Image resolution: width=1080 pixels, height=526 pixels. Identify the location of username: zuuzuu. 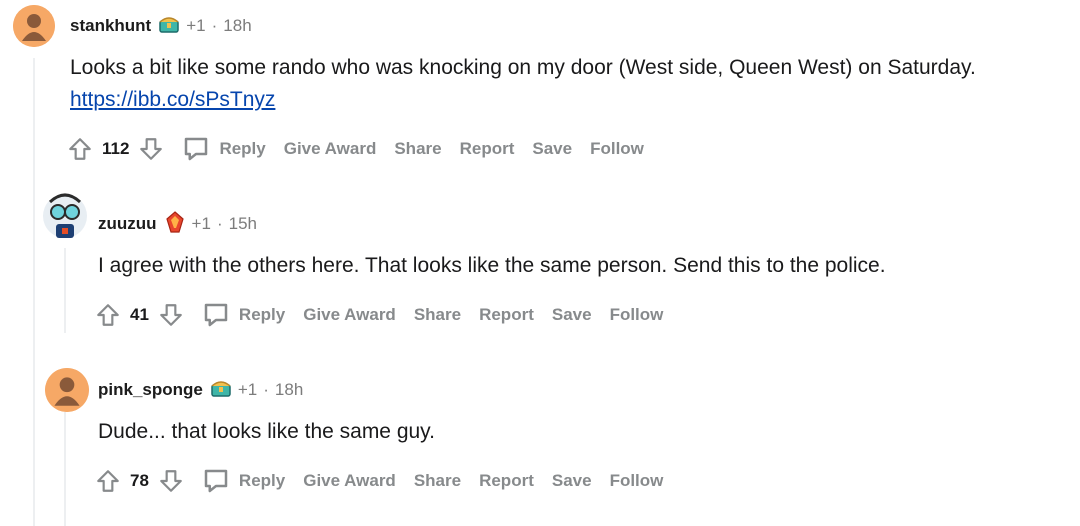
(127, 224).